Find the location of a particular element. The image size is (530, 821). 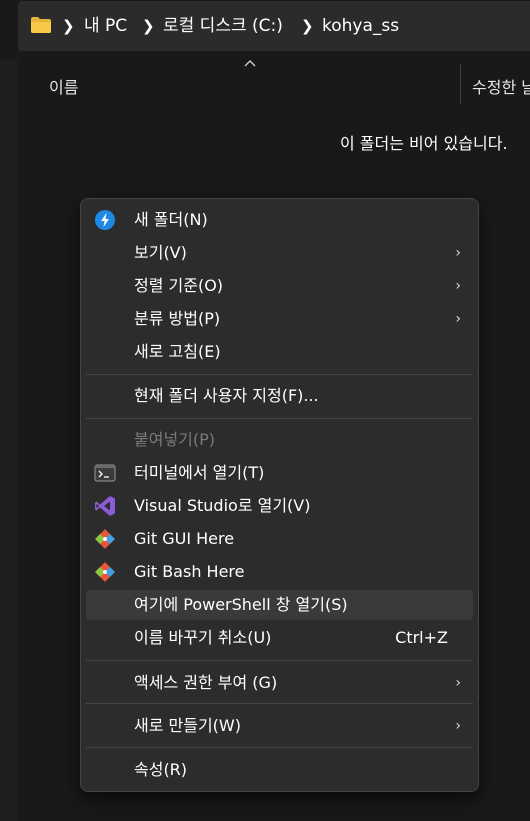

breadcrumb-item-local-disk: 로컬 디스크 (C:) is located at coordinates (223, 26).